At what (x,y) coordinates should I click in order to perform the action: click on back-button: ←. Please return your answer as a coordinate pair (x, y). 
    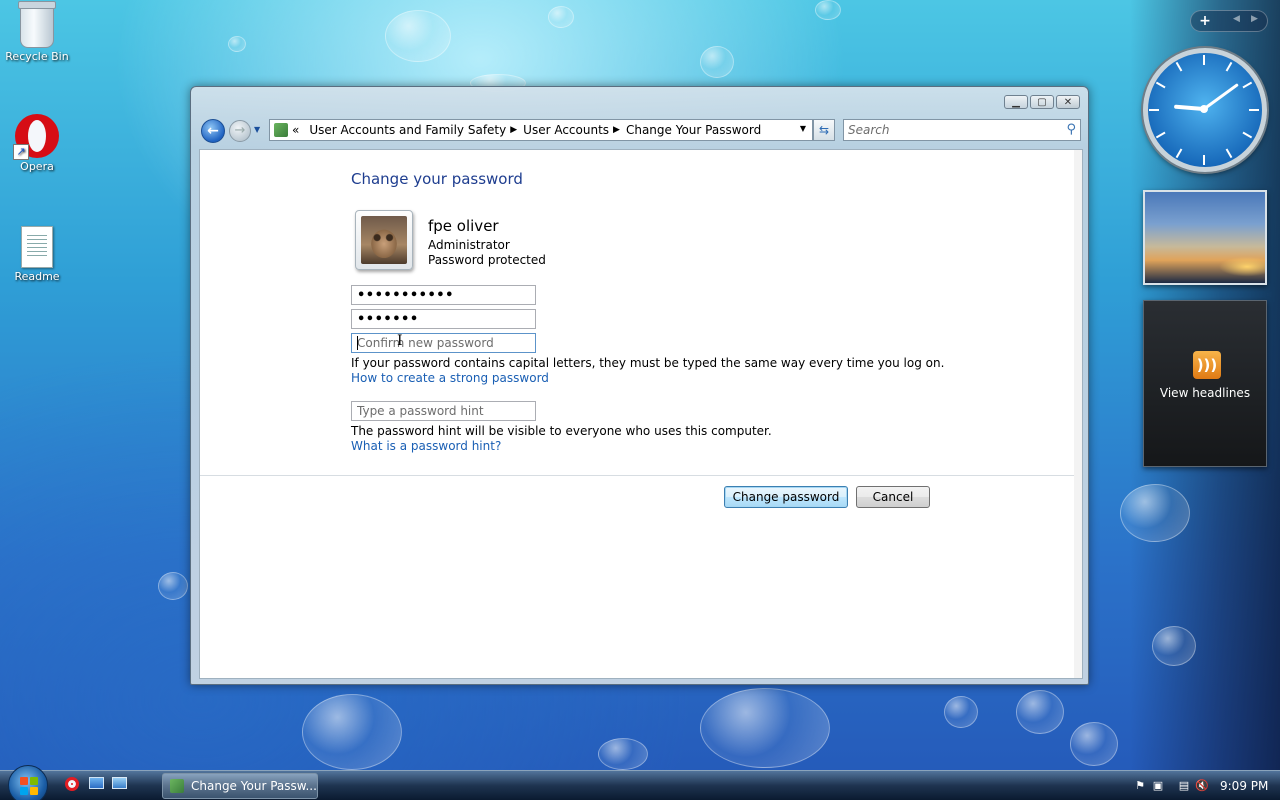
    Looking at the image, I should click on (213, 131).